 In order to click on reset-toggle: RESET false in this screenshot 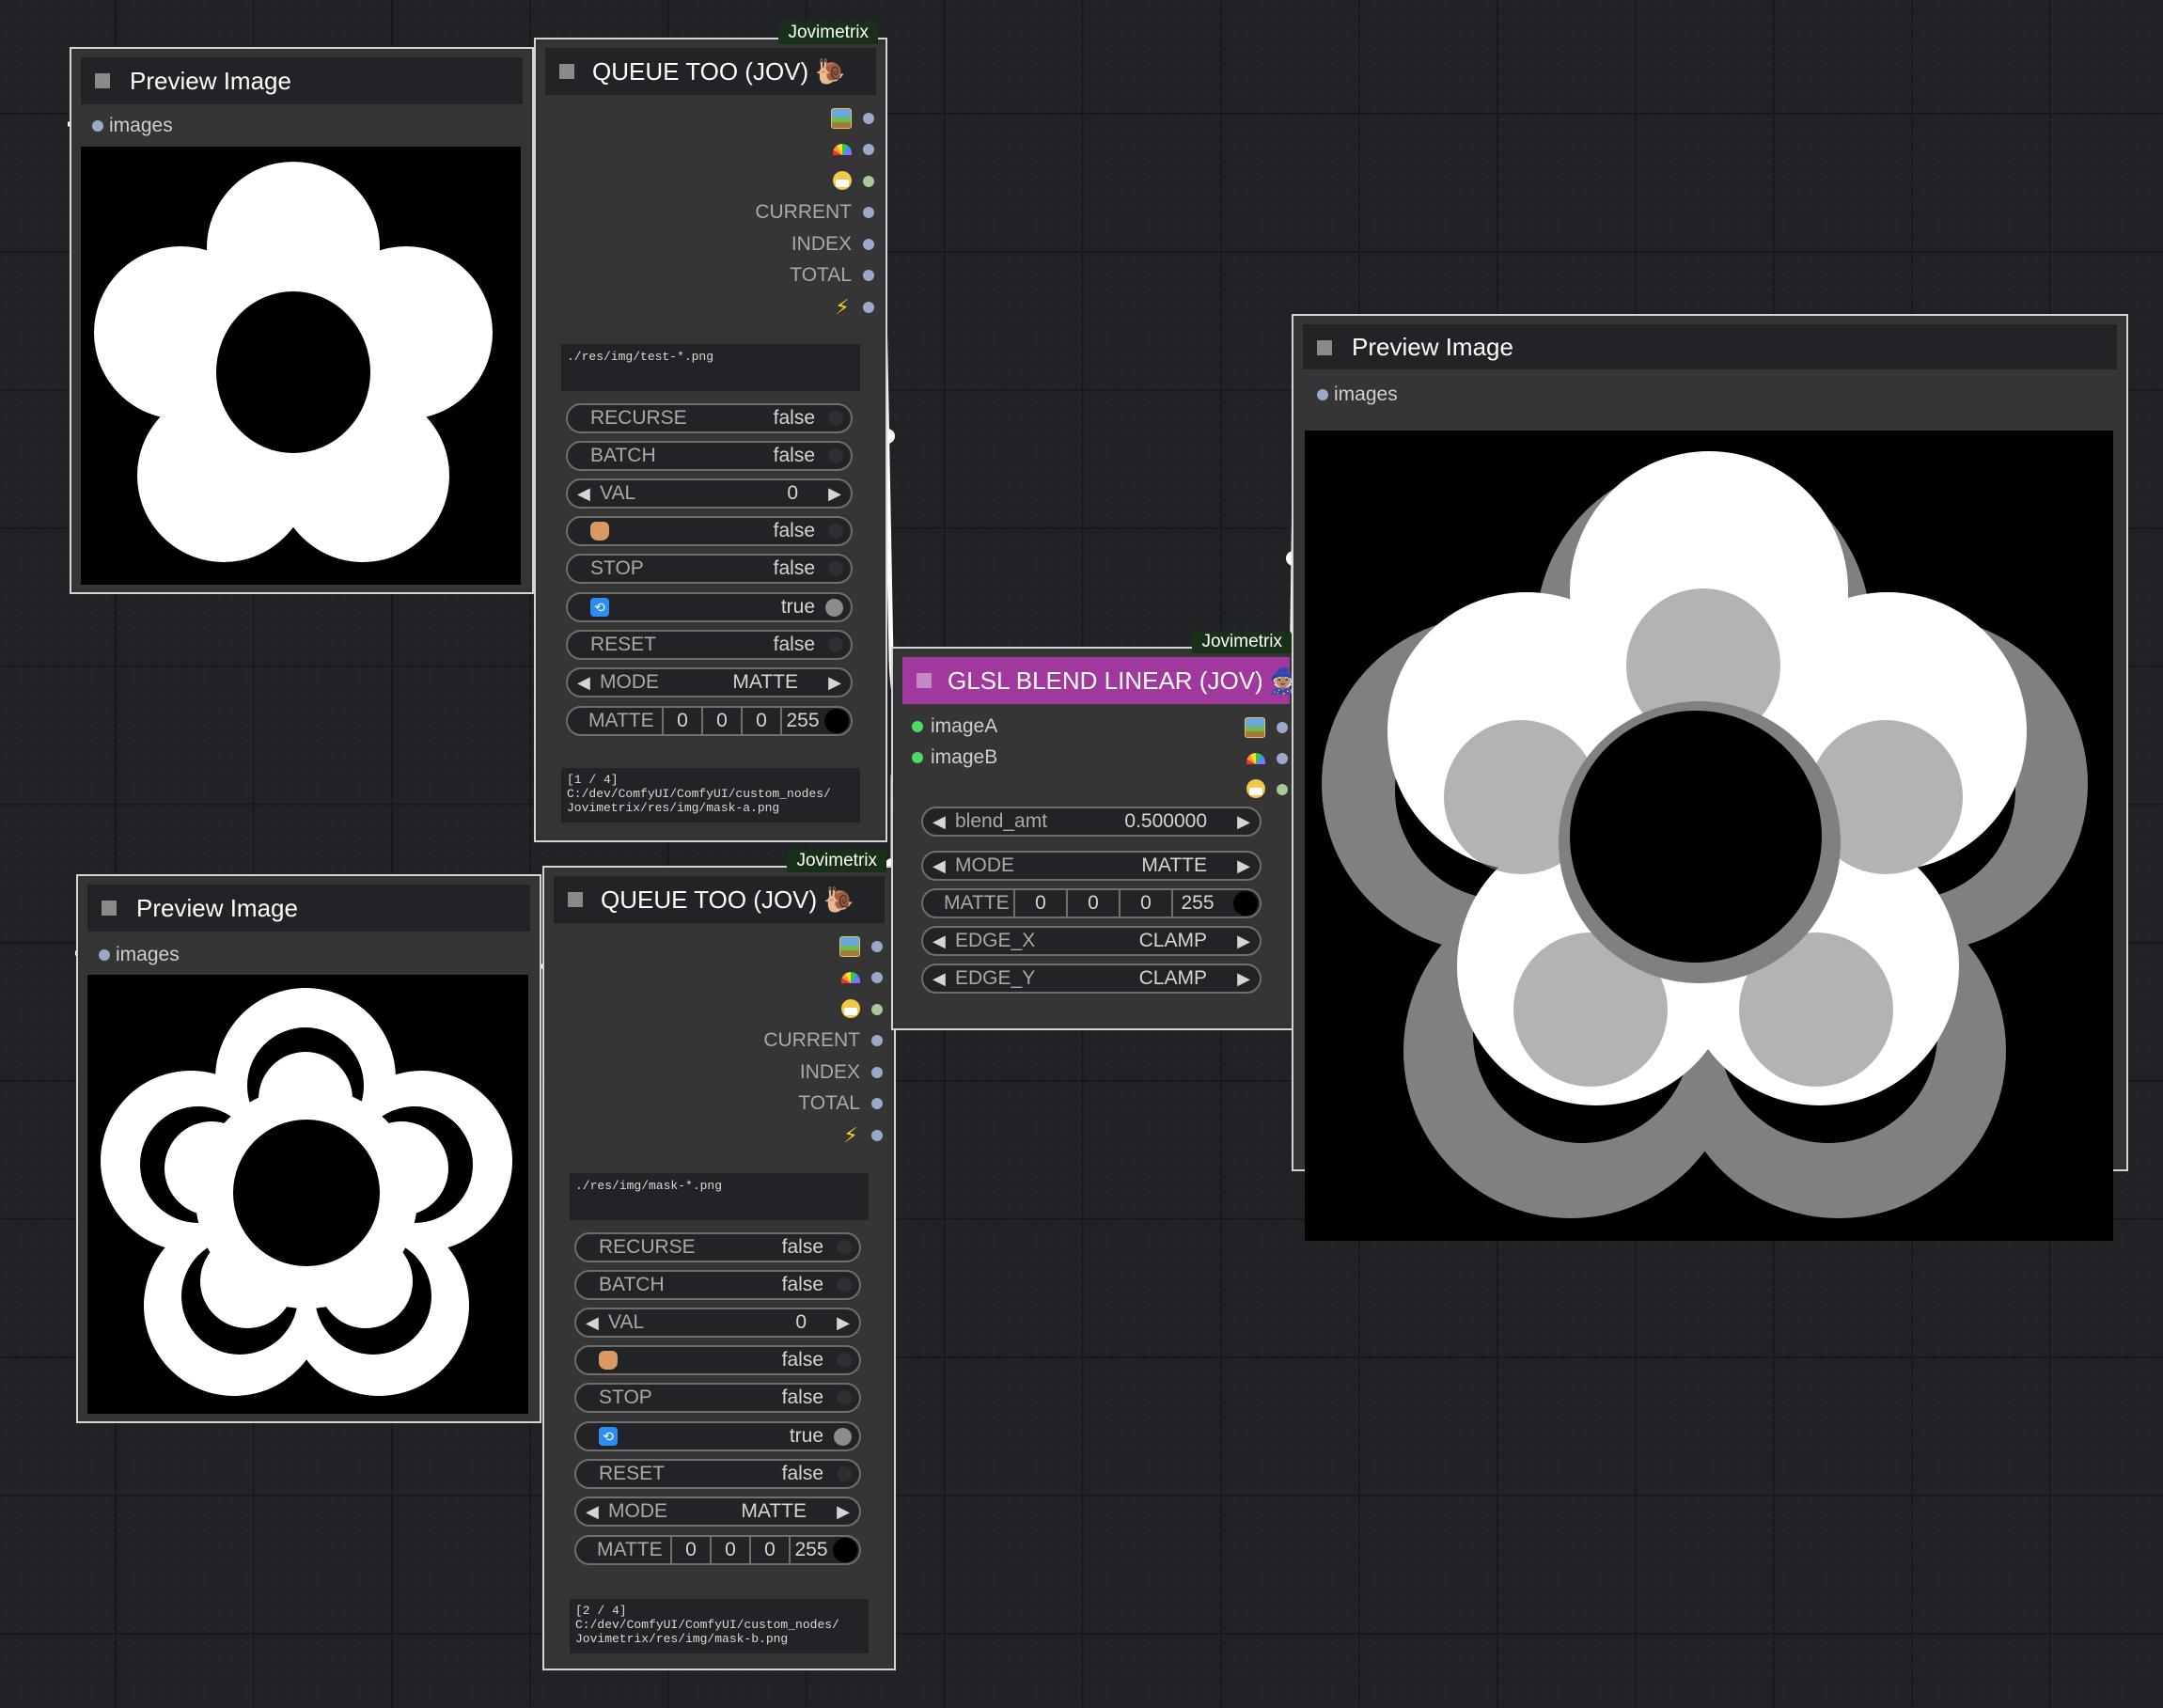, I will do `click(717, 1474)`.